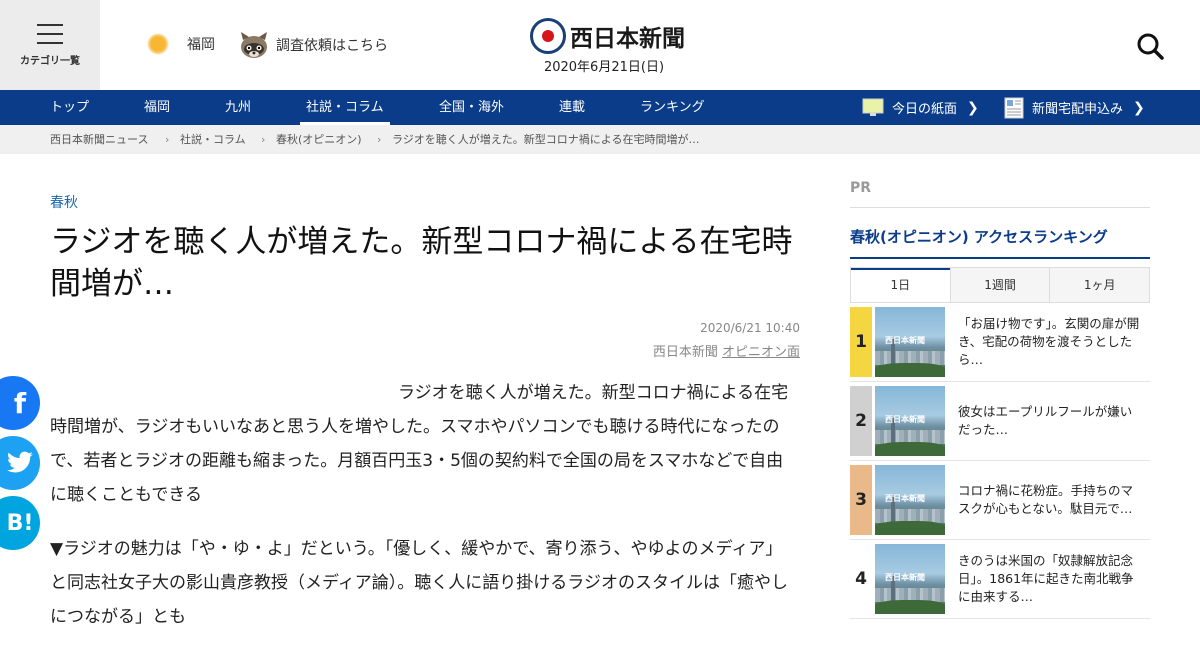  I want to click on twitter-share-button, so click(20, 463).